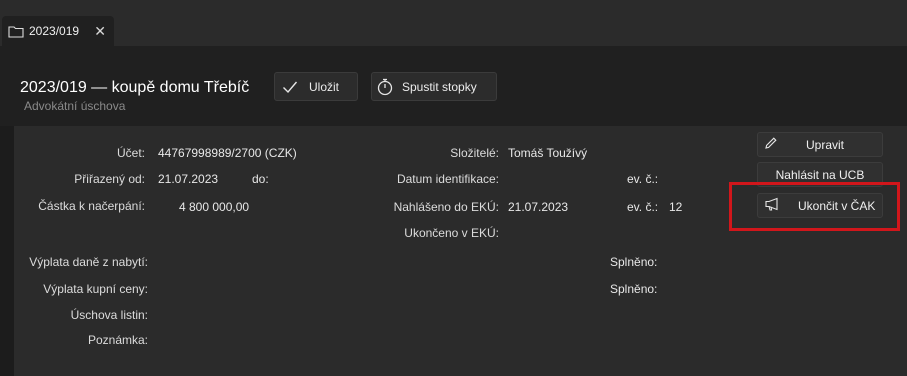 The image size is (907, 376). What do you see at coordinates (260, 179) in the screenshot?
I see `do-label: do:` at bounding box center [260, 179].